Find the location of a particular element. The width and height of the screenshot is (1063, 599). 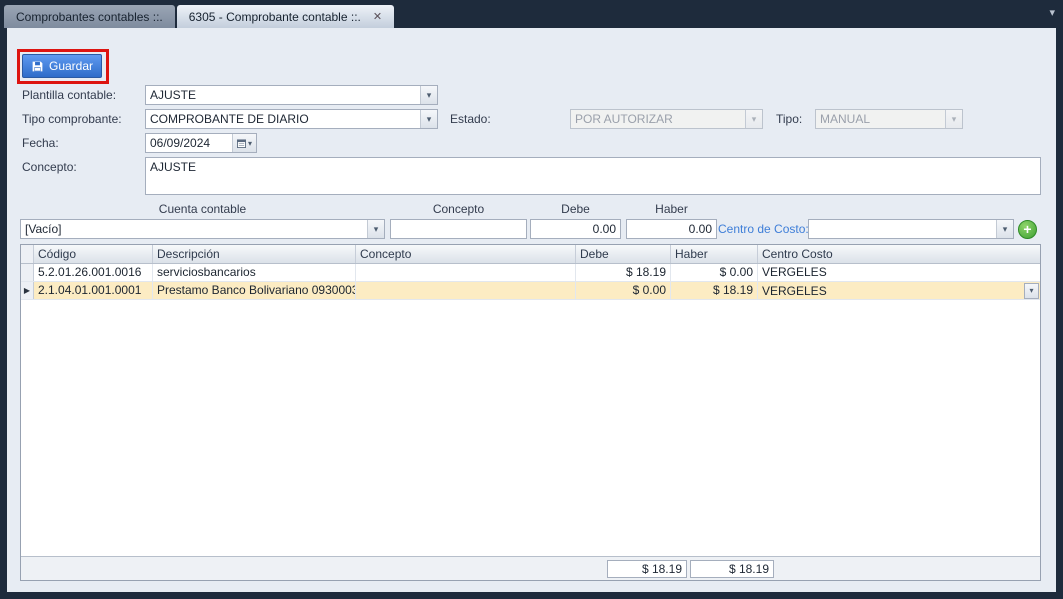

centro-de-costo-combobox: ▾ is located at coordinates (911, 229).